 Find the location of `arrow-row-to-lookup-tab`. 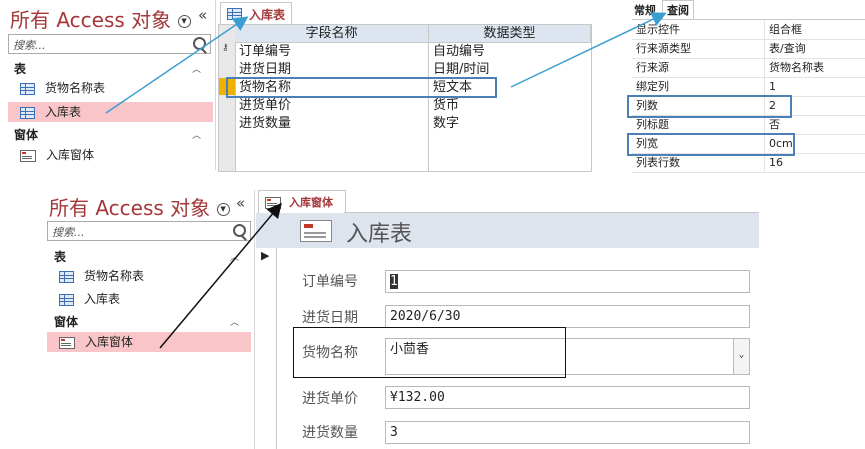

arrow-row-to-lookup-tab is located at coordinates (588, 50).